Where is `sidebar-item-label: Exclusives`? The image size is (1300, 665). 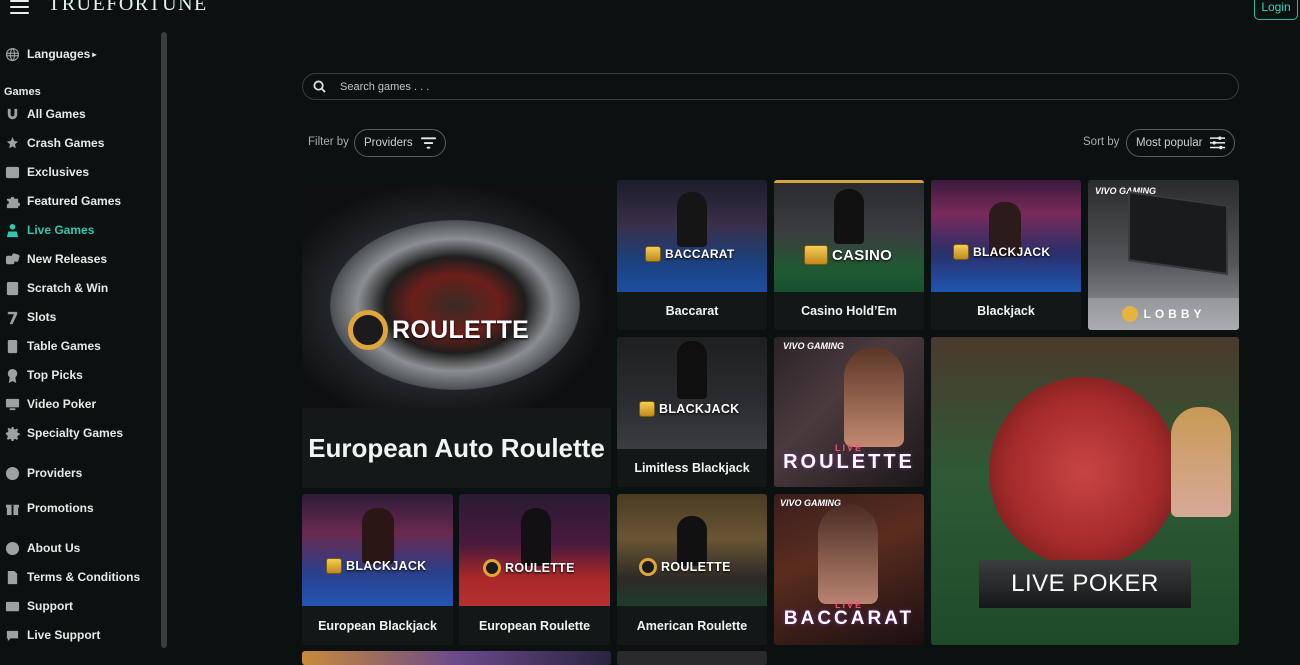 sidebar-item-label: Exclusives is located at coordinates (58, 172).